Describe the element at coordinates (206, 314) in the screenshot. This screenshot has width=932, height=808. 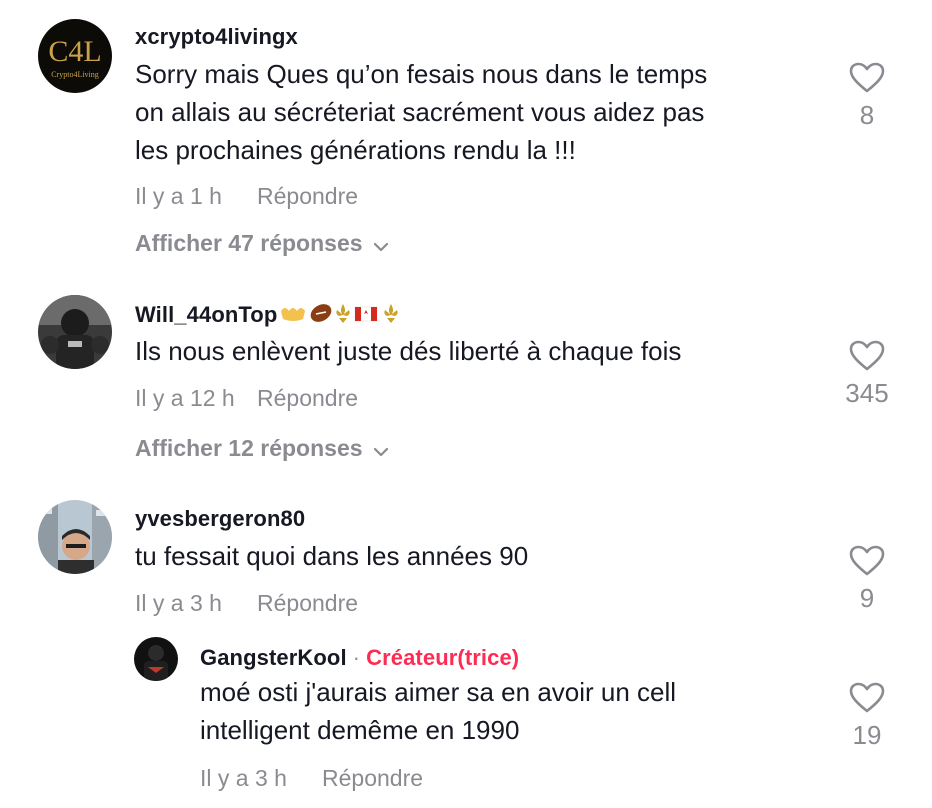
I see `username-text: Will_44onTop` at that location.